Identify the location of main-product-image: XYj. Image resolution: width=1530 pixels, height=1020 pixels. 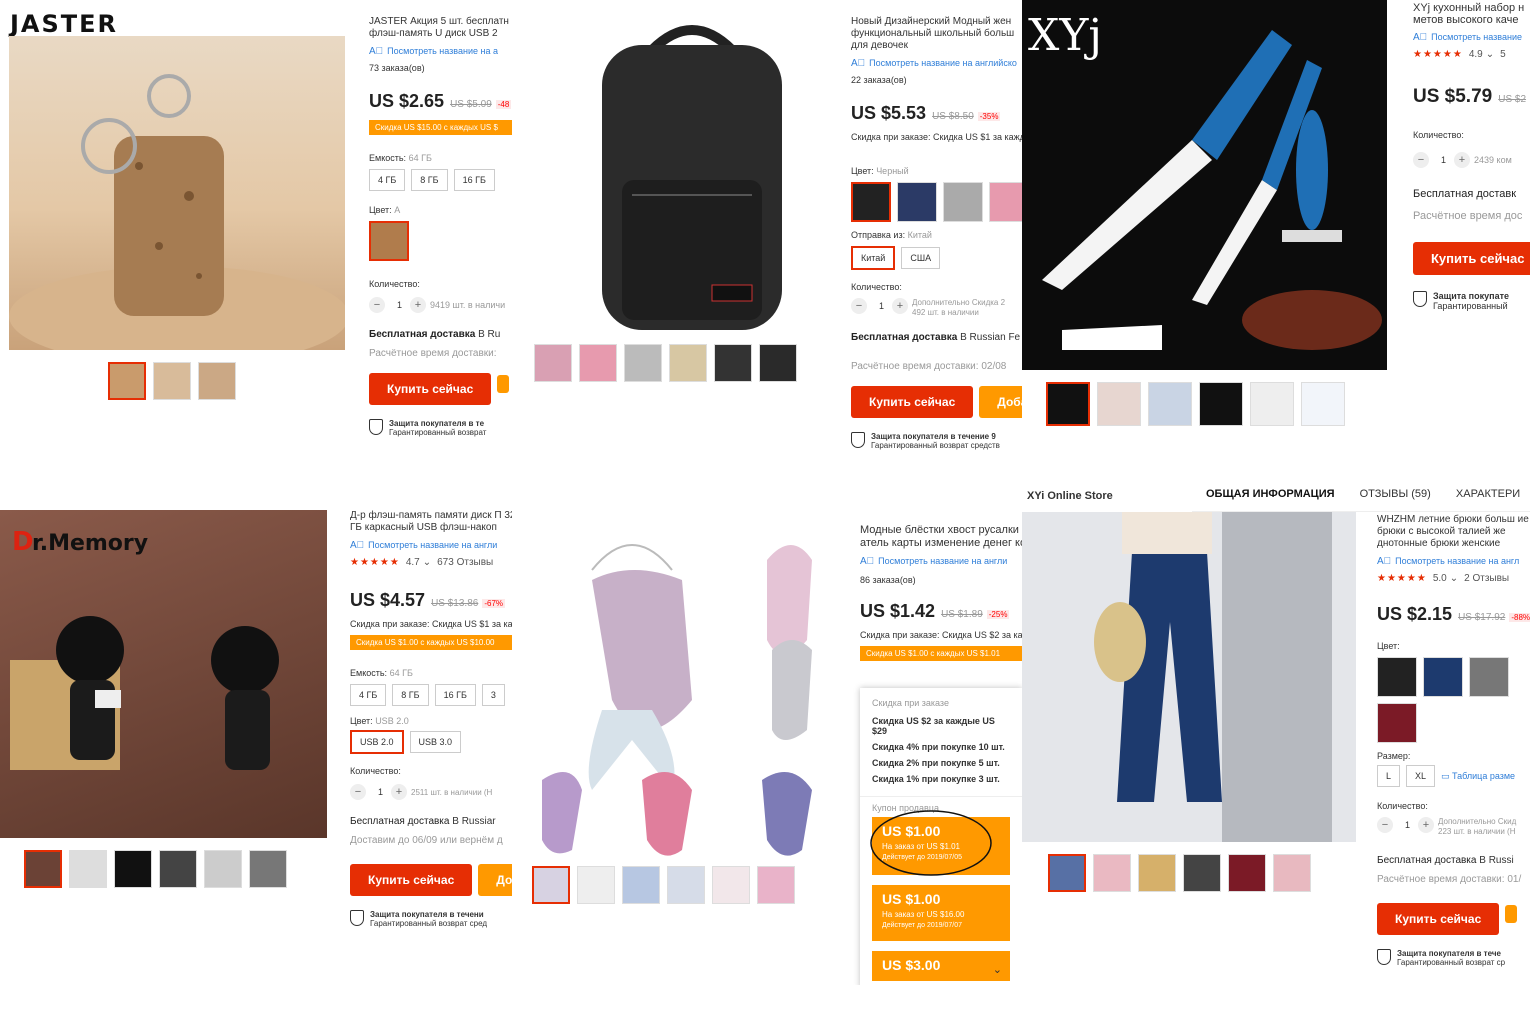
(1204, 185).